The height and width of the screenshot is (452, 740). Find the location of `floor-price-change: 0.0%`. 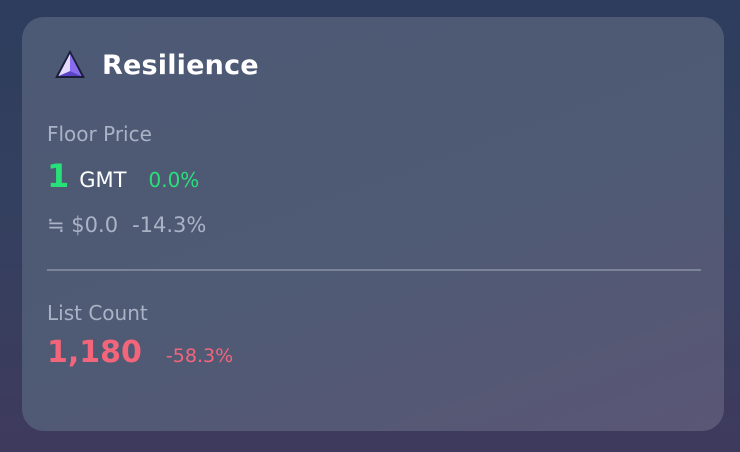

floor-price-change: 0.0% is located at coordinates (174, 180).